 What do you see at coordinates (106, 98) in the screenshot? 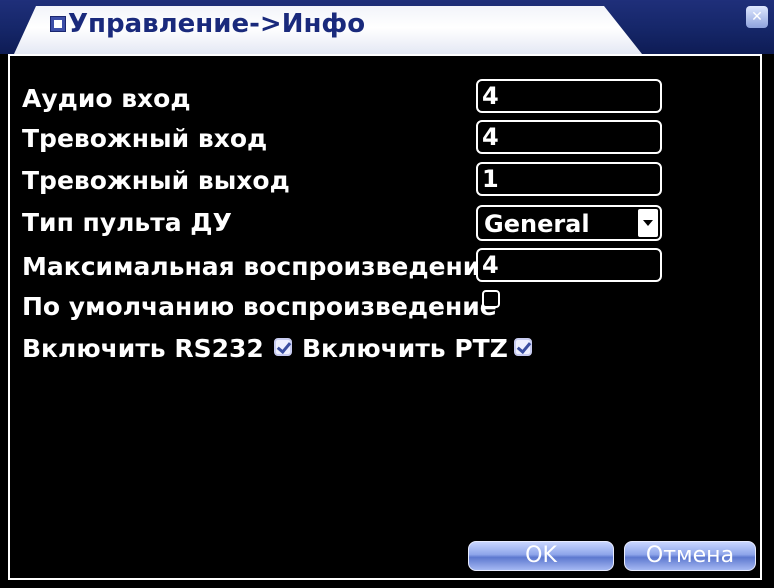
I see `audio-in-label: Аудио вход` at bounding box center [106, 98].